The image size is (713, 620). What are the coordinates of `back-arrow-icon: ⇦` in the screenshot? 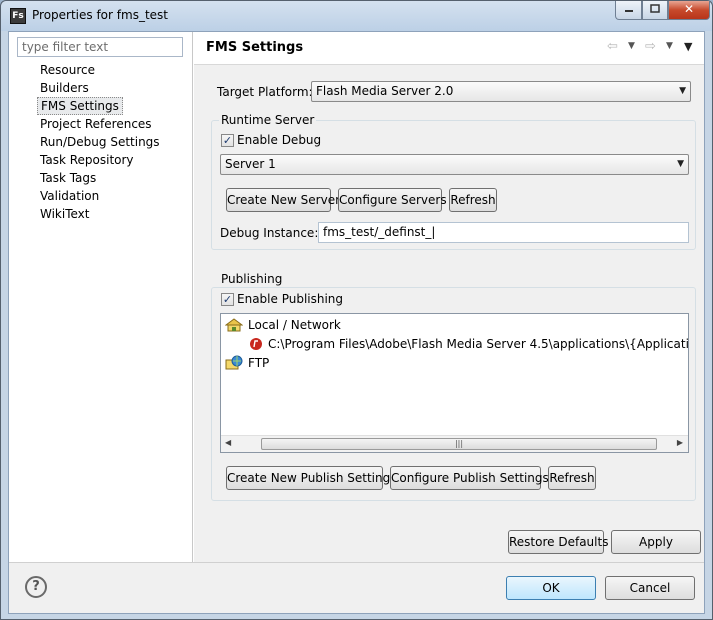 It's located at (612, 46).